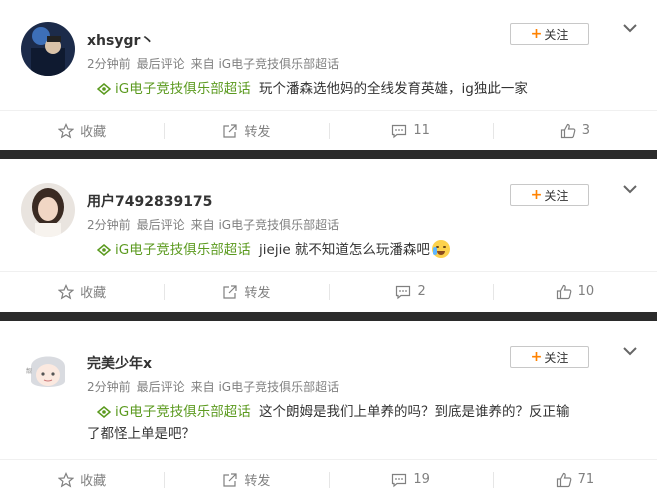 The width and height of the screenshot is (657, 500). What do you see at coordinates (586, 291) in the screenshot?
I see `like-count: 10` at bounding box center [586, 291].